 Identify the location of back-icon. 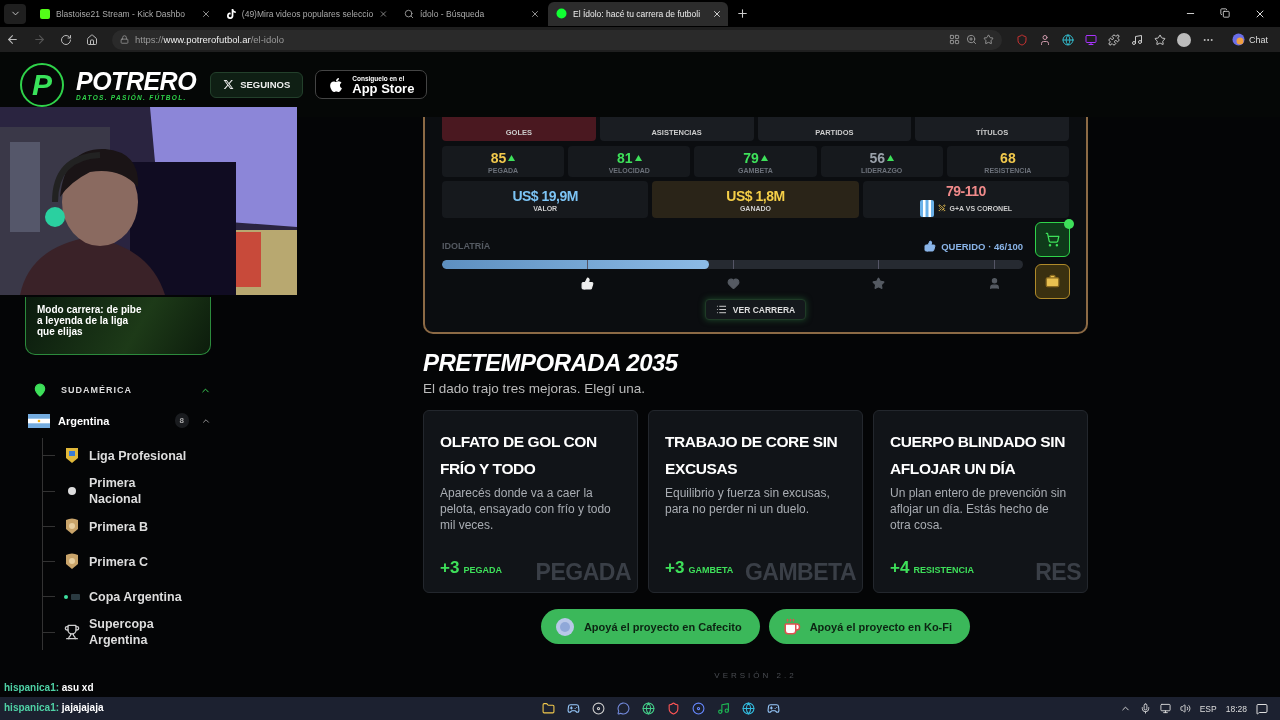
(12, 39).